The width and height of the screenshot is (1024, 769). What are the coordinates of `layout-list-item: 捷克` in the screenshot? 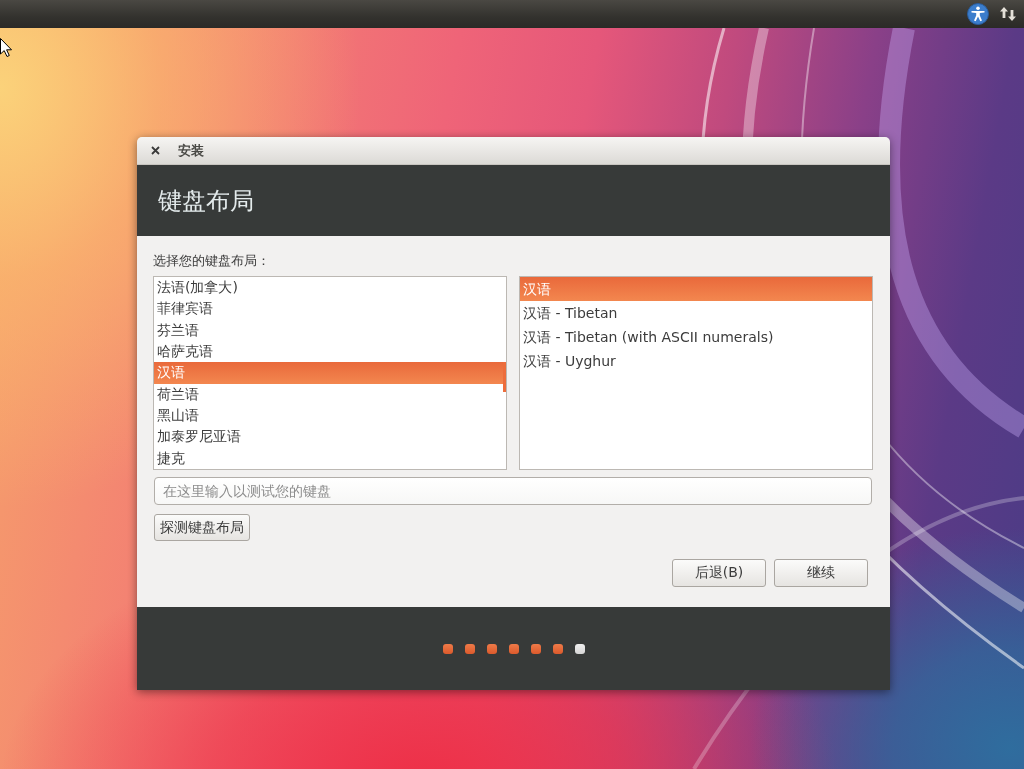 It's located at (330, 458).